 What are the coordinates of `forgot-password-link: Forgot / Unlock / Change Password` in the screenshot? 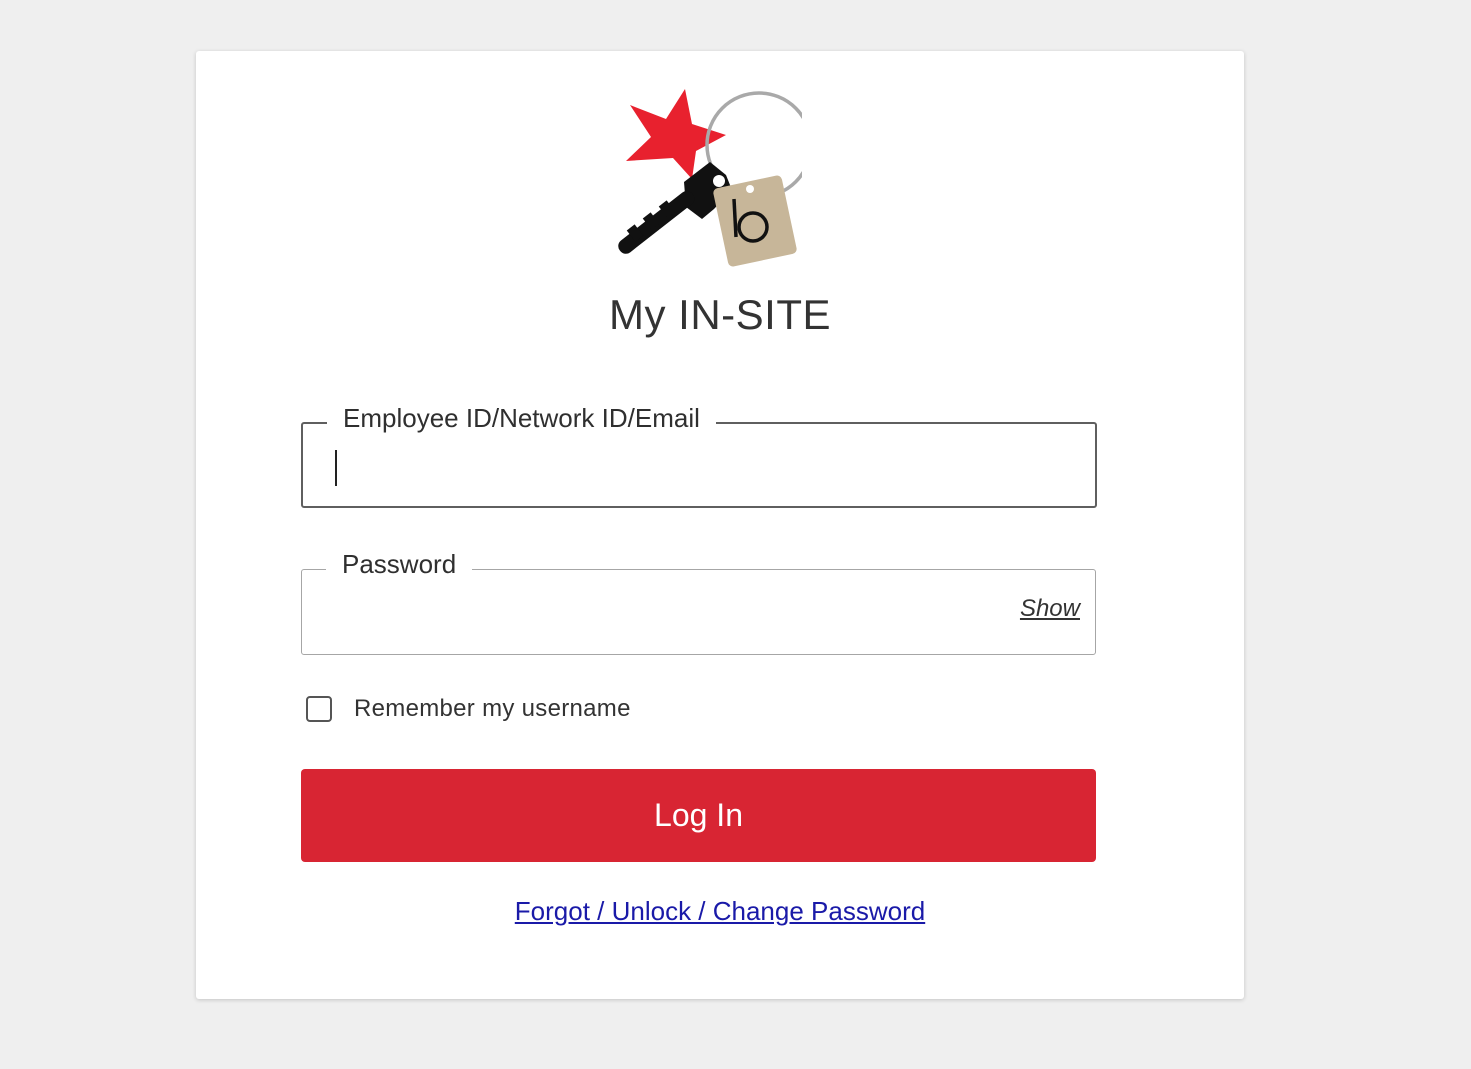 It's located at (720, 911).